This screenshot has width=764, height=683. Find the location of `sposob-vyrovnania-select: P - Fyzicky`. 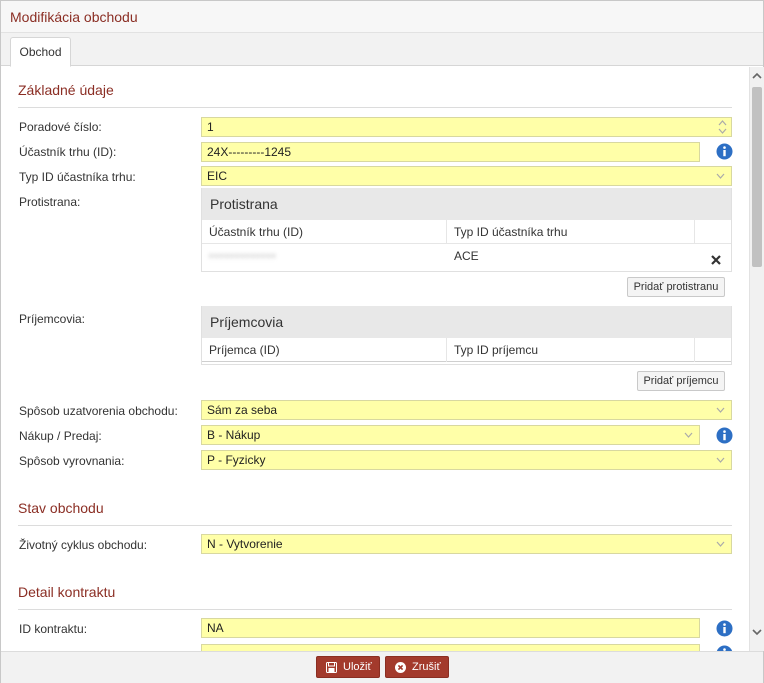

sposob-vyrovnania-select: P - Fyzicky is located at coordinates (466, 460).